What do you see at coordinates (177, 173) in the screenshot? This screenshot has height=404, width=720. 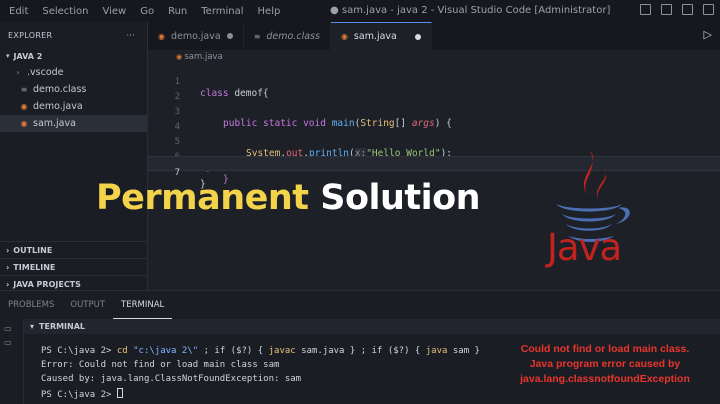 I see `line-number: 7` at bounding box center [177, 173].